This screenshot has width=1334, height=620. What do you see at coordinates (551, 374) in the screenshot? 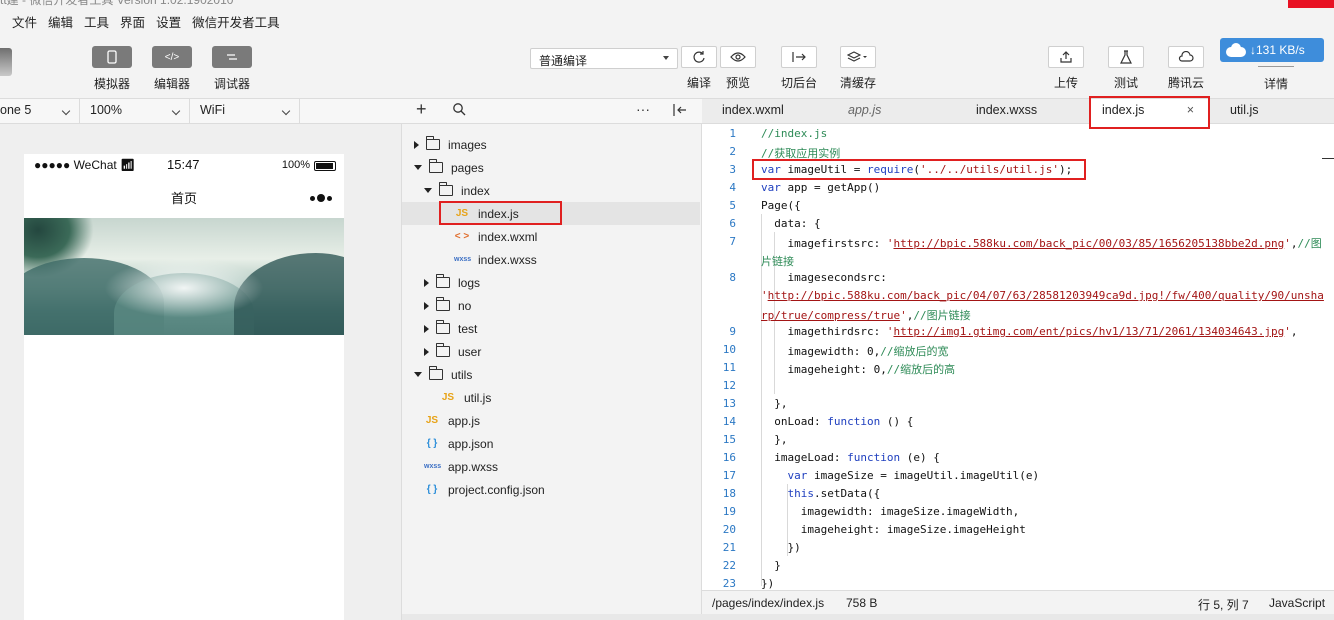
I see `folder-item: utils` at bounding box center [551, 374].